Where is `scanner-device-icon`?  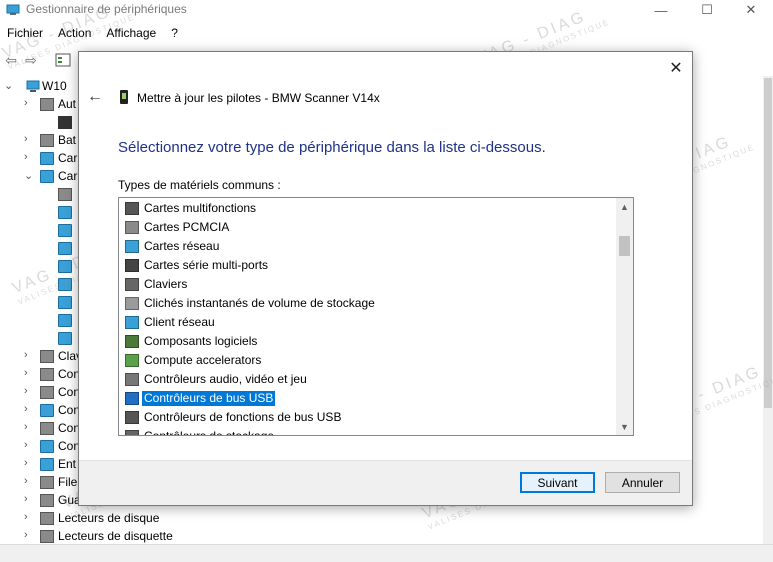 scanner-device-icon is located at coordinates (124, 97).